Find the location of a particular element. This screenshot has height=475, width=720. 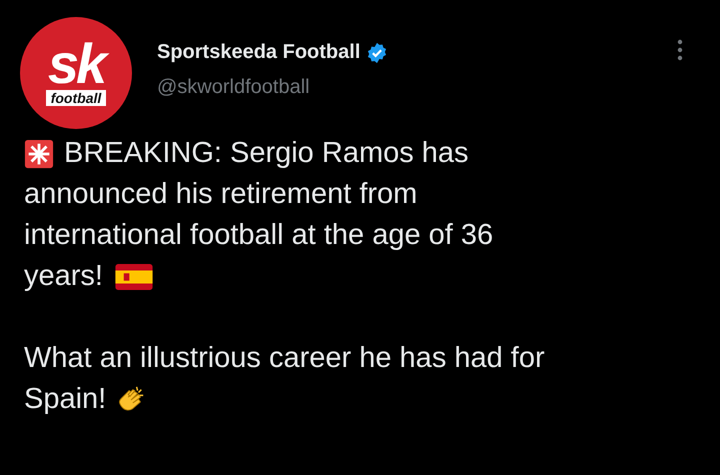

author-name: Sportskeeda Football is located at coordinates (258, 52).